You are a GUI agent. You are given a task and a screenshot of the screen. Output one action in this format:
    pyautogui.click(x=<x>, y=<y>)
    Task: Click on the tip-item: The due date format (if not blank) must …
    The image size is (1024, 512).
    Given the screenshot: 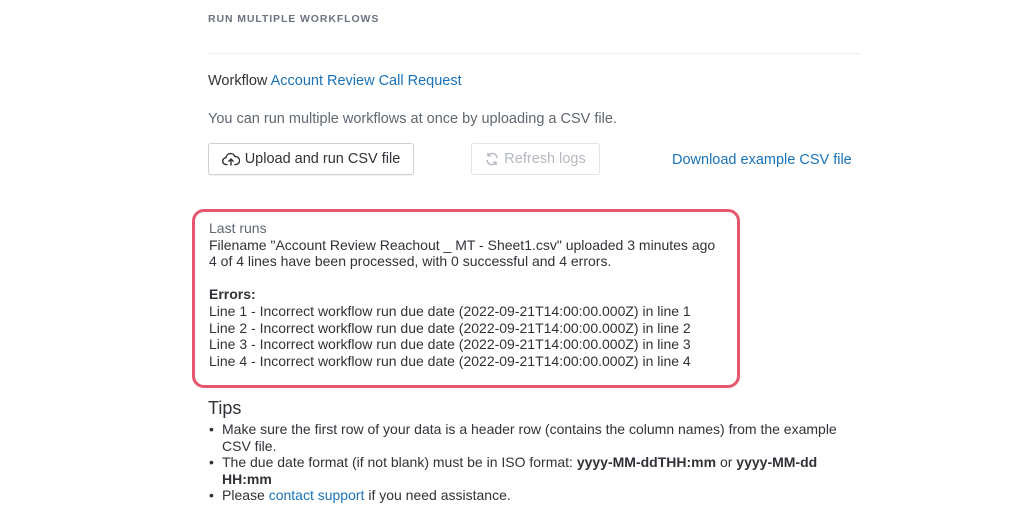 What is the action you would take?
    pyautogui.click(x=538, y=470)
    